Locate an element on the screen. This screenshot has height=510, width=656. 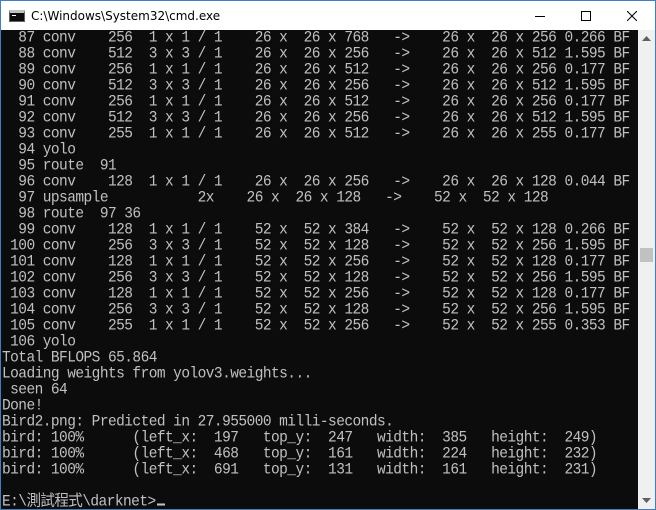
text-cursor is located at coordinates (160, 504).